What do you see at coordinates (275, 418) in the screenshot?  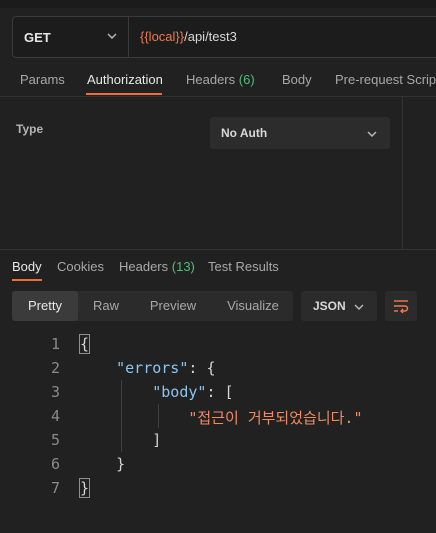 I see `json-string: "접근이 거부되었습니다."` at bounding box center [275, 418].